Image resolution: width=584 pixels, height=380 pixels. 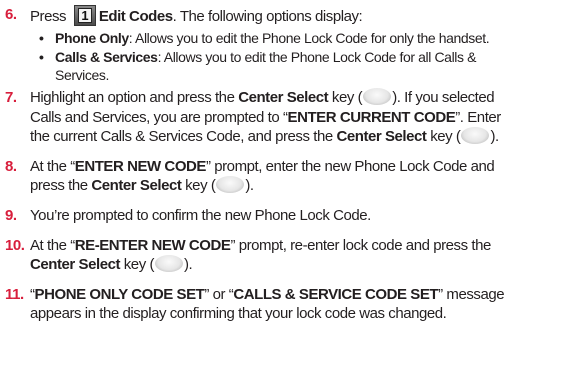 What do you see at coordinates (14, 294) in the screenshot?
I see `step-number: 11.` at bounding box center [14, 294].